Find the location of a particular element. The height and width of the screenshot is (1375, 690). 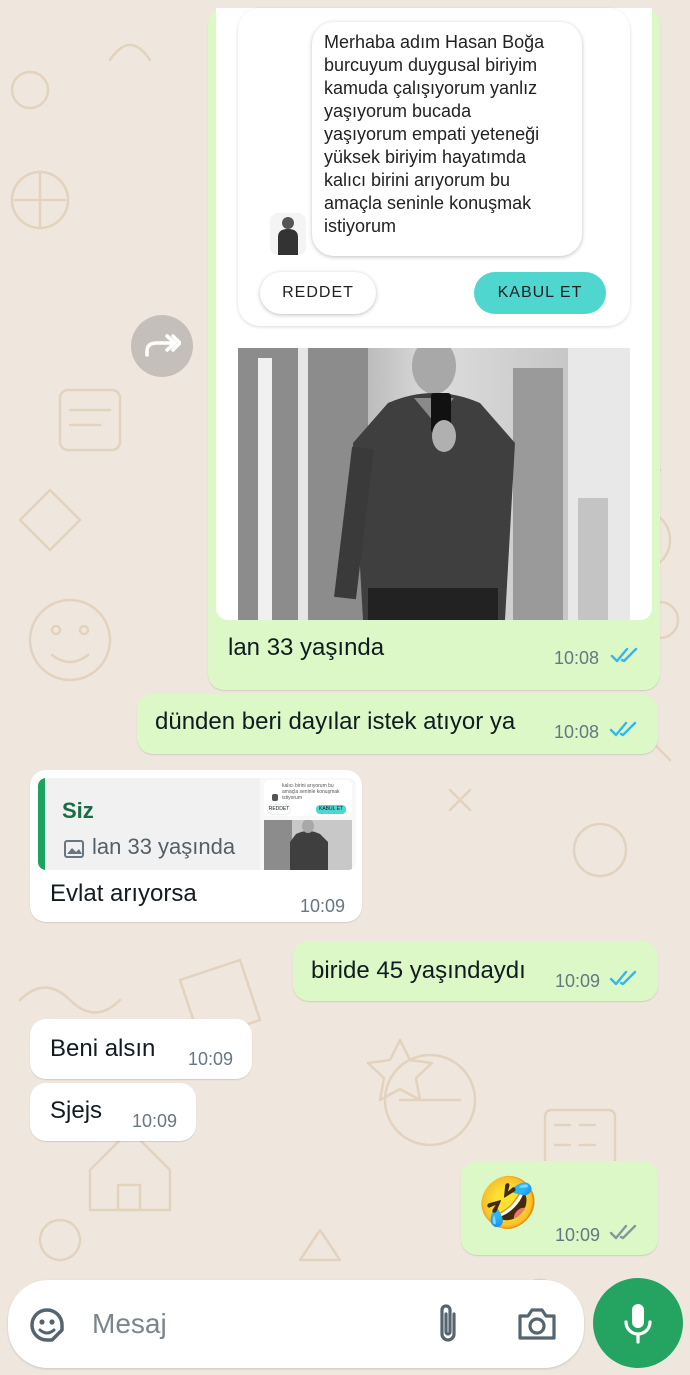

accept-button: KABUL ET is located at coordinates (540, 293).